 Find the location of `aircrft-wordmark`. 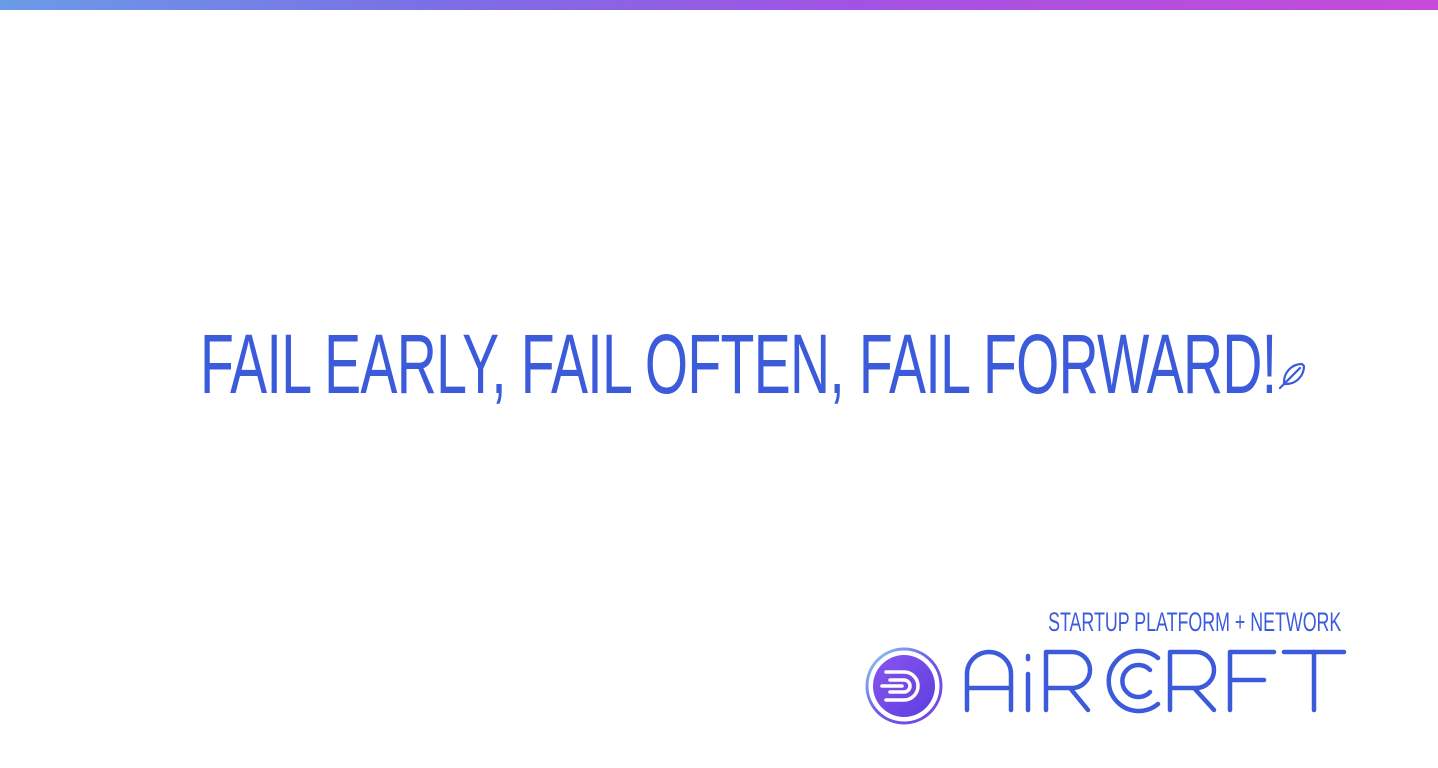

aircrft-wordmark is located at coordinates (1155, 681).